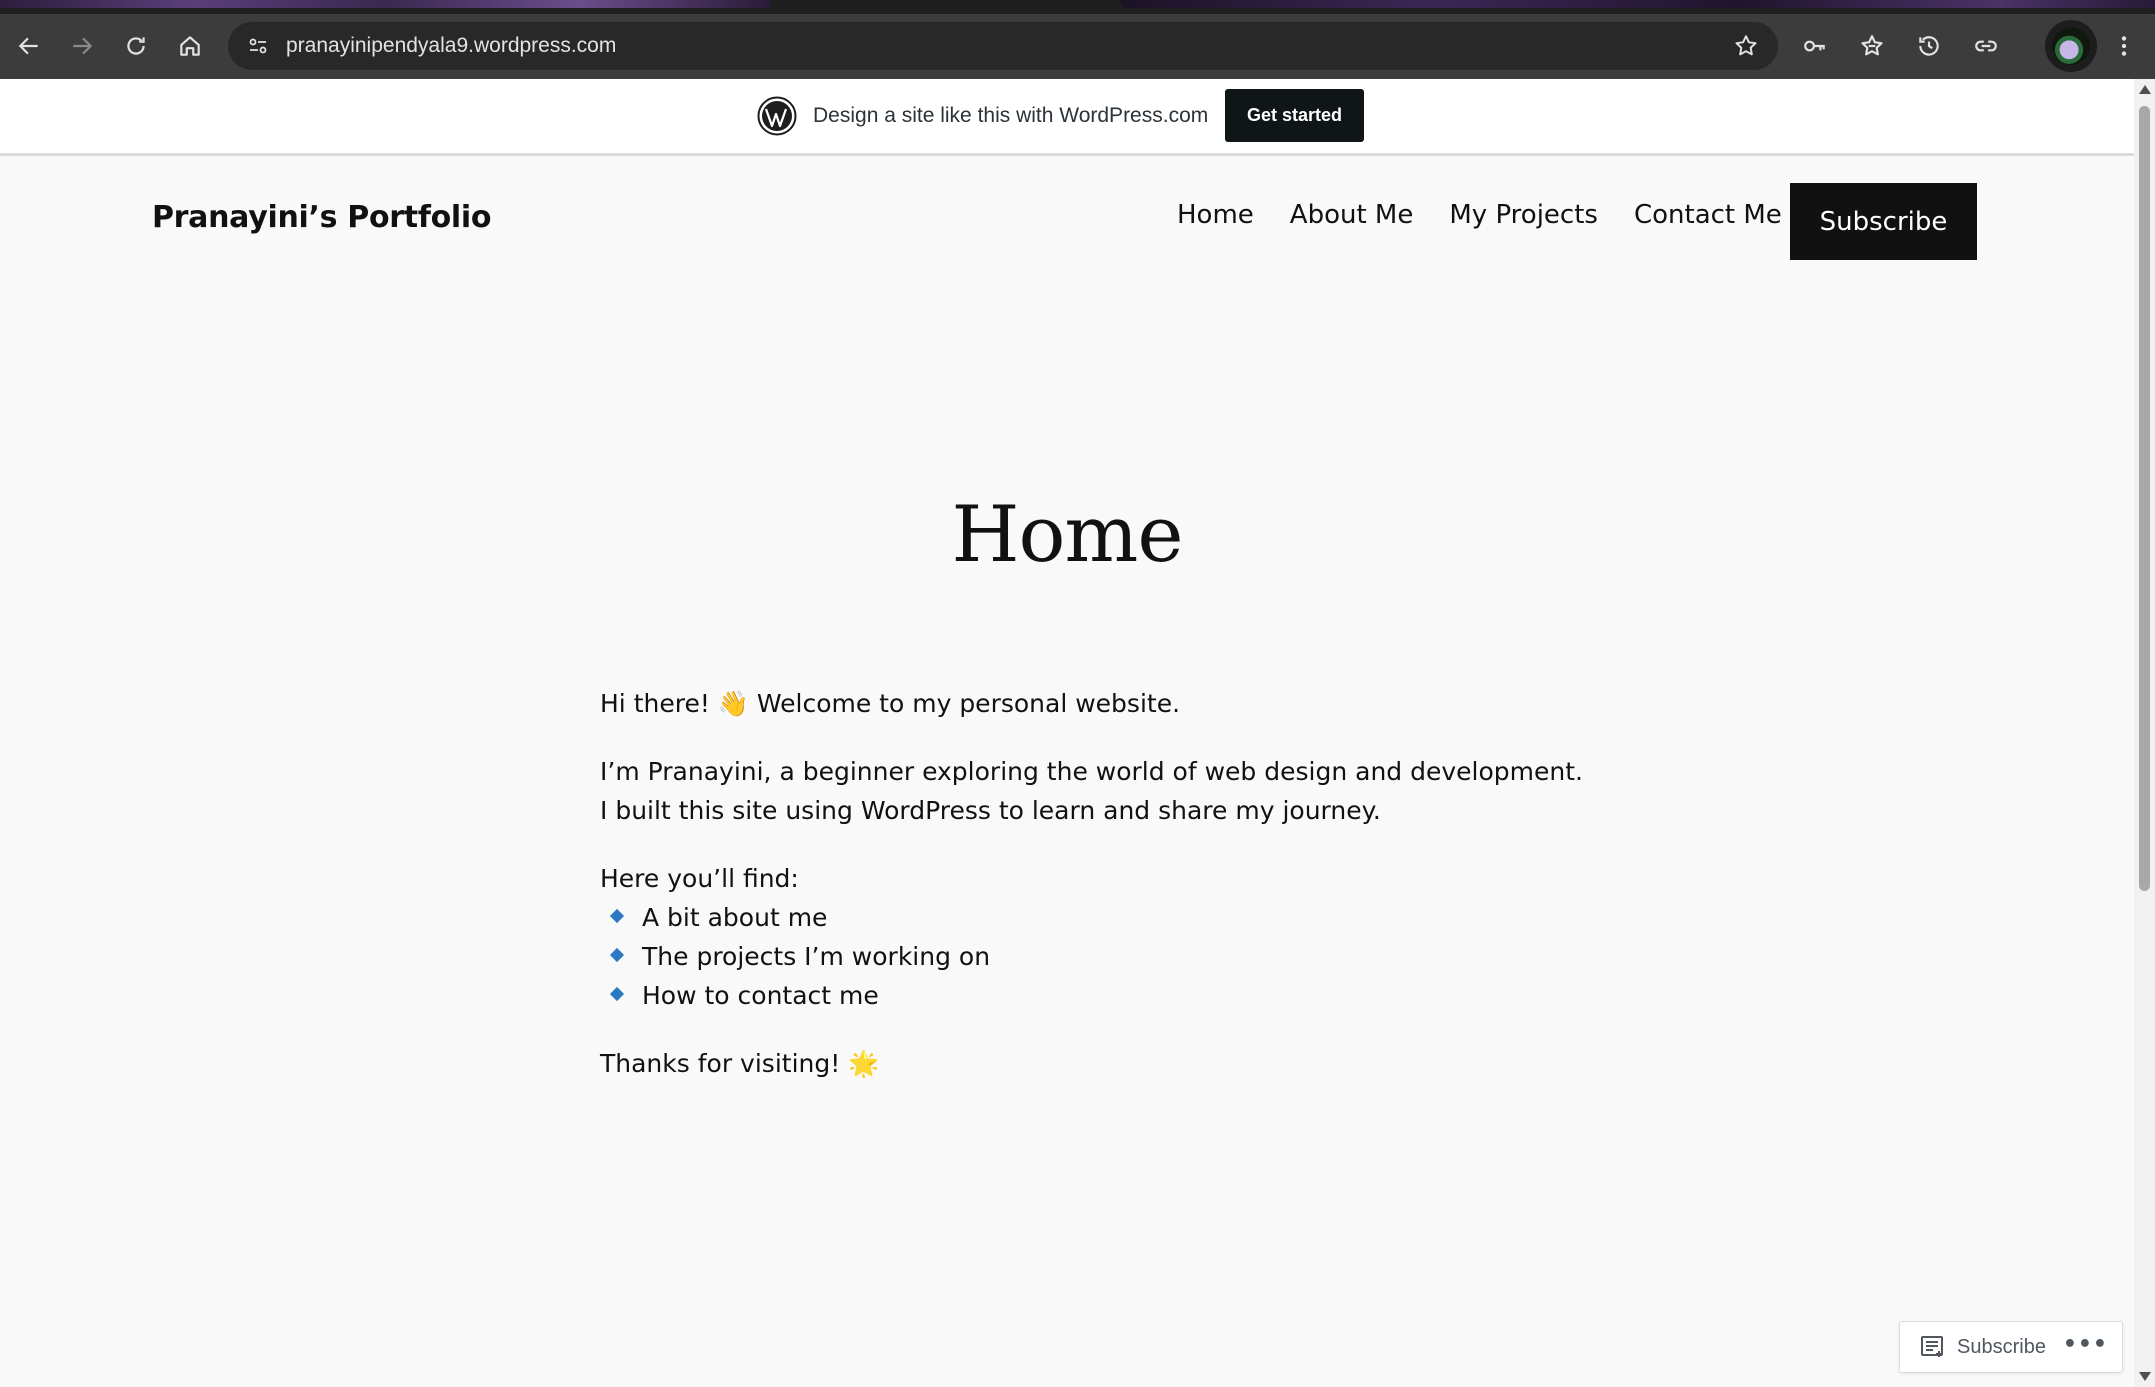  Describe the element at coordinates (735, 917) in the screenshot. I see `list-item-text: A bit about me` at that location.